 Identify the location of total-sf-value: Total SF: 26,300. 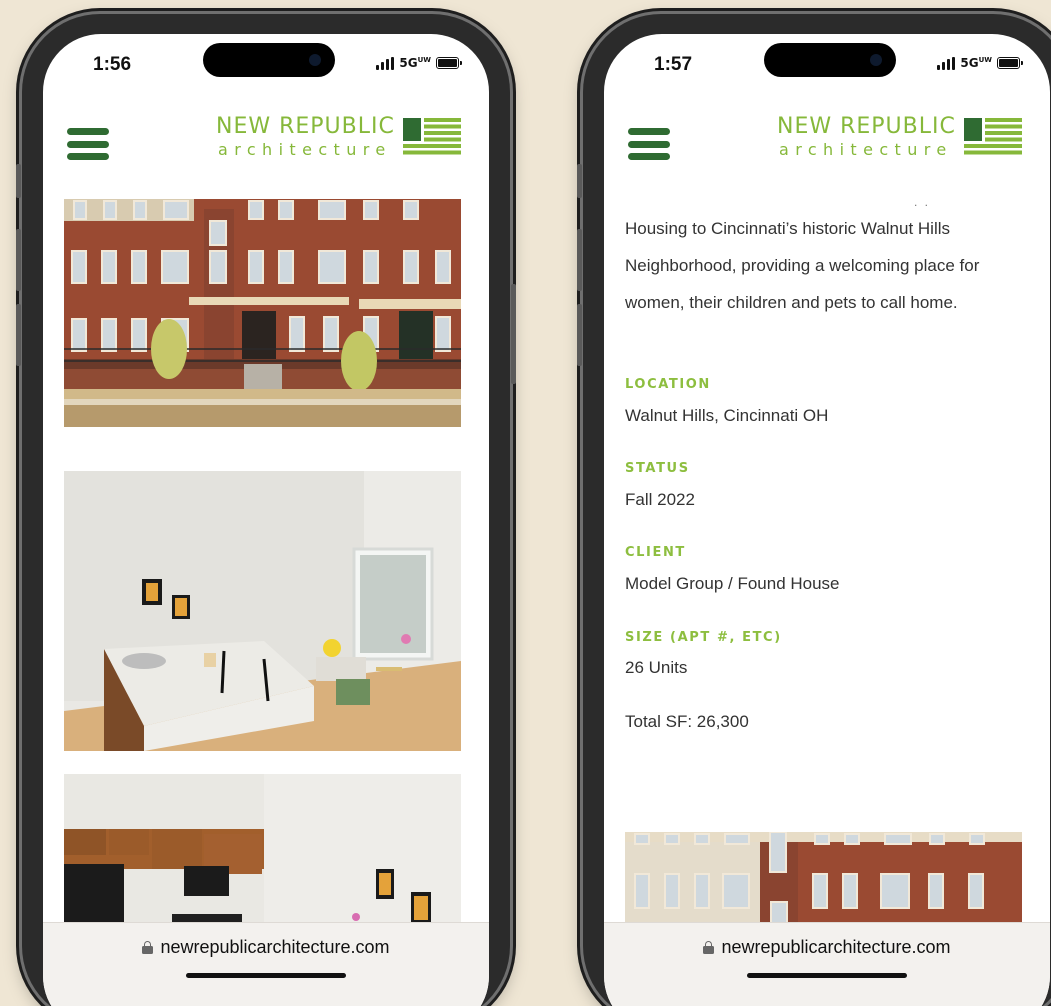
(687, 721).